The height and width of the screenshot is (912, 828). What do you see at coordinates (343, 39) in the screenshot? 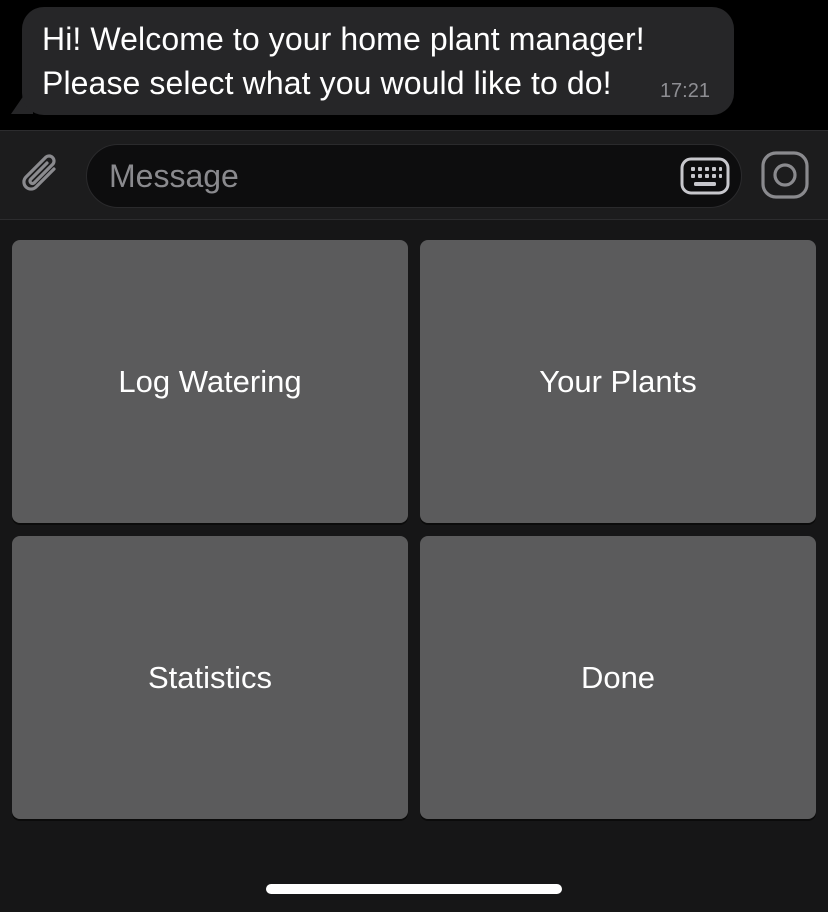
I see `message-line-1: Hi! Welcome to your home plant manager!` at bounding box center [343, 39].